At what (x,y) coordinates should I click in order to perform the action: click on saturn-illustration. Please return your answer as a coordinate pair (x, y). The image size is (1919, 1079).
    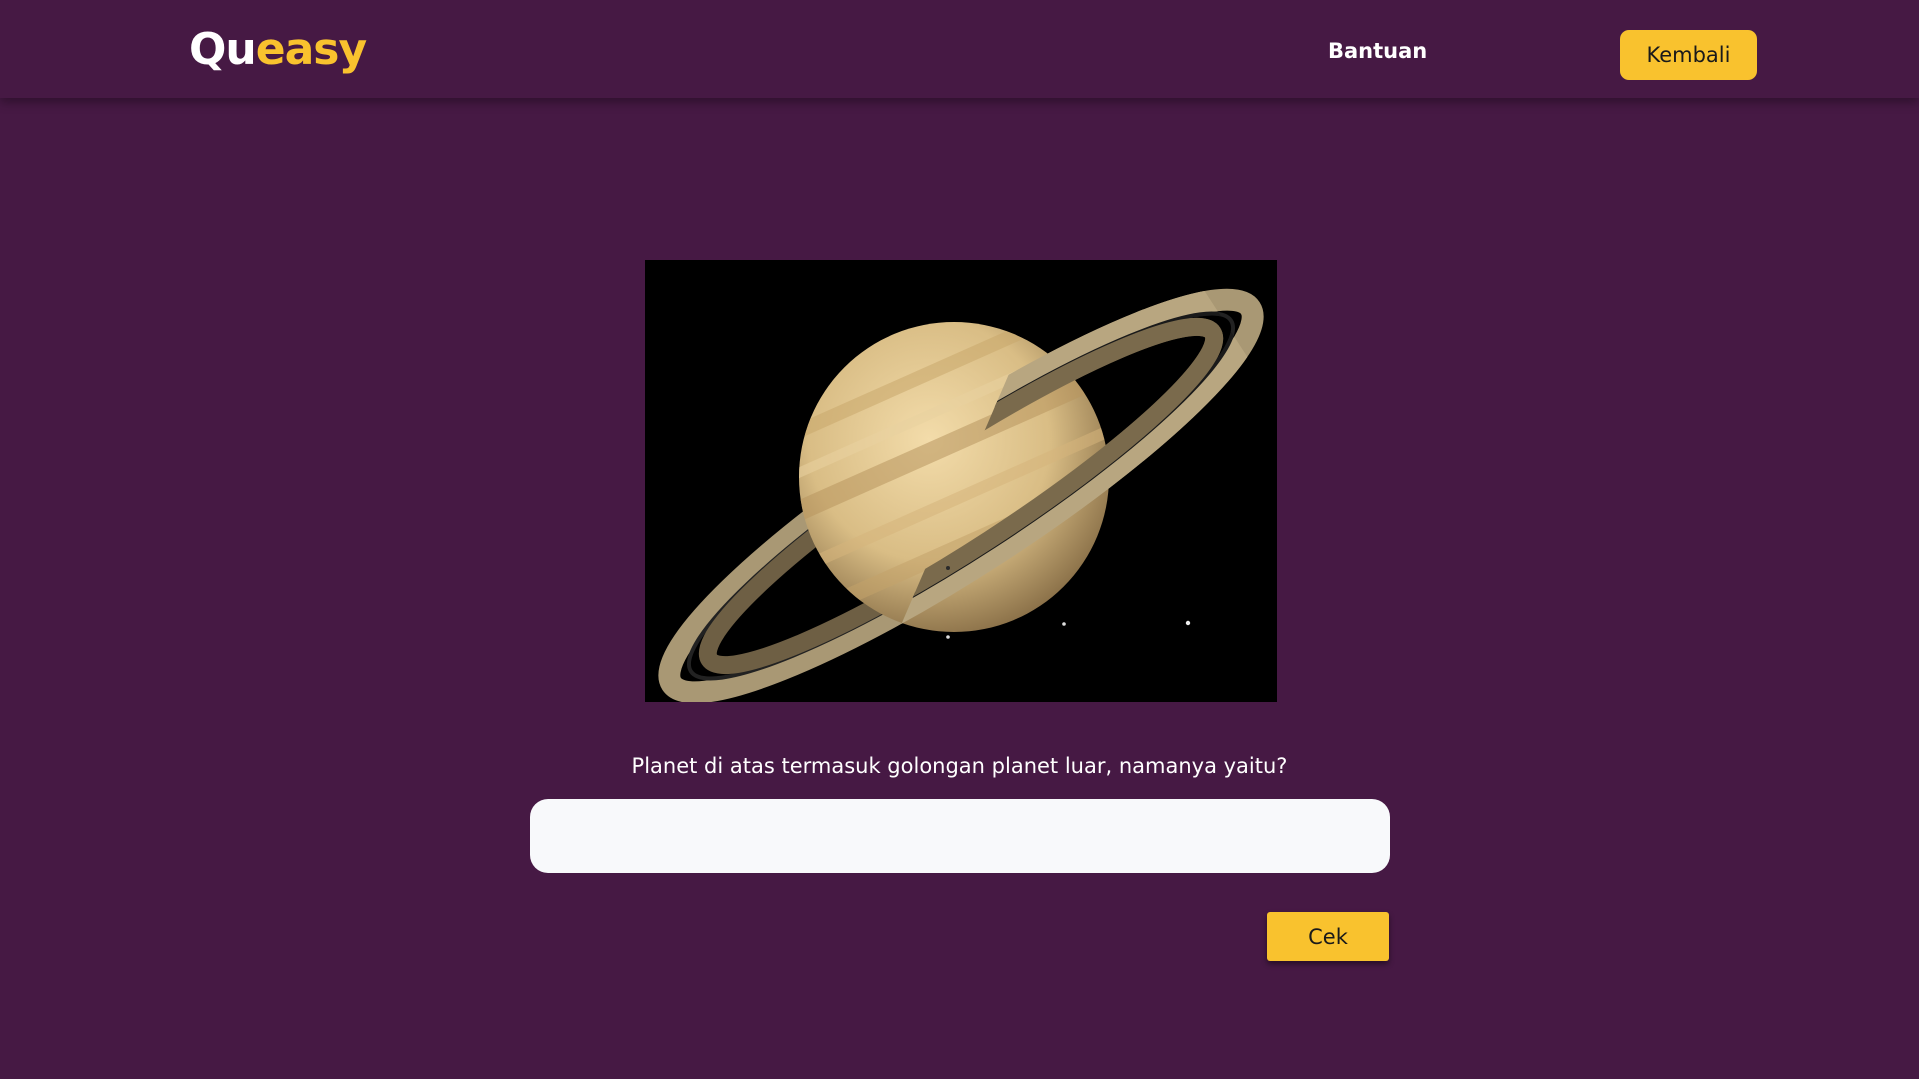
    Looking at the image, I should click on (961, 481).